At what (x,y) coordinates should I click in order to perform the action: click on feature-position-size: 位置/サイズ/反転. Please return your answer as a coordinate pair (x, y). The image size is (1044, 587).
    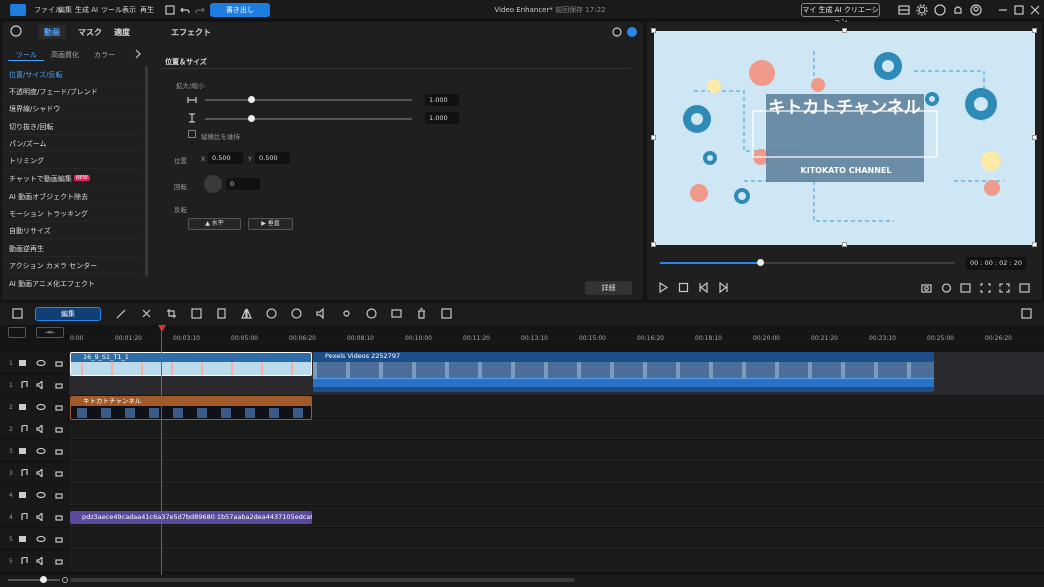
    Looking at the image, I should click on (74, 75).